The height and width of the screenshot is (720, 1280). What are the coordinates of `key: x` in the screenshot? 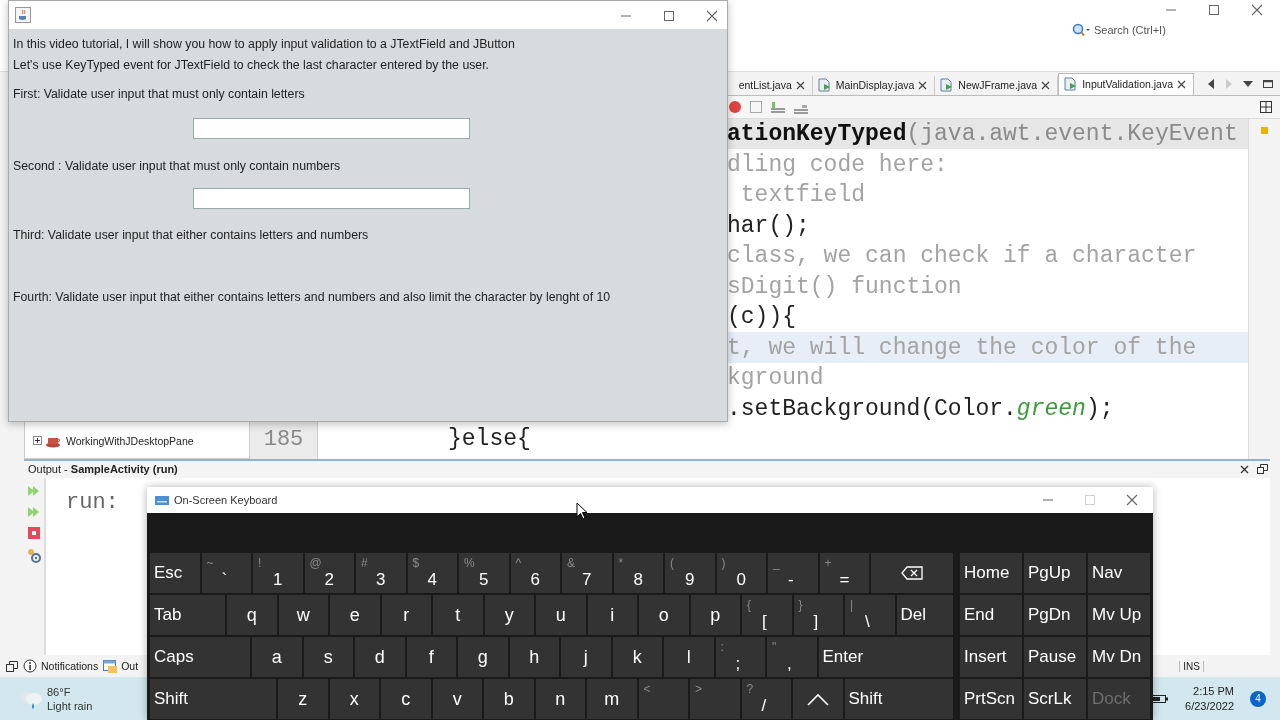 It's located at (354, 699).